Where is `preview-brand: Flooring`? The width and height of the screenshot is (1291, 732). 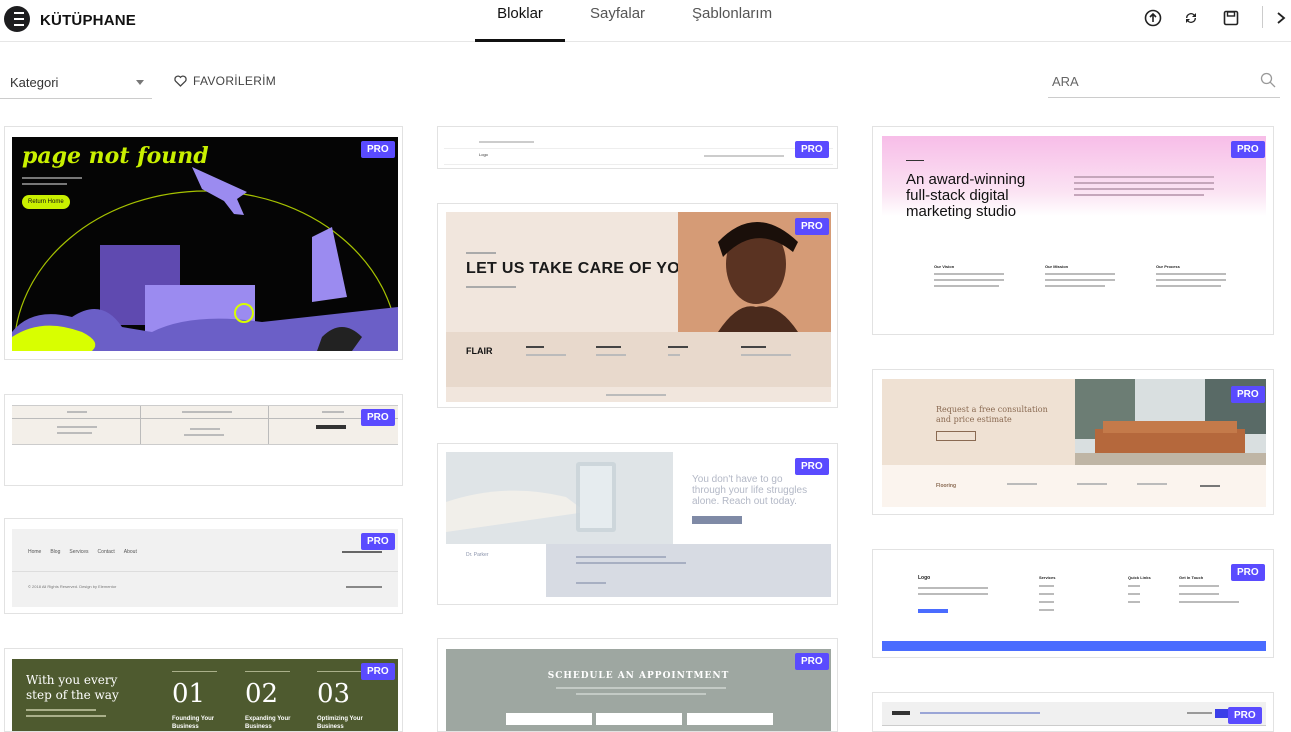
preview-brand: Flooring is located at coordinates (946, 486).